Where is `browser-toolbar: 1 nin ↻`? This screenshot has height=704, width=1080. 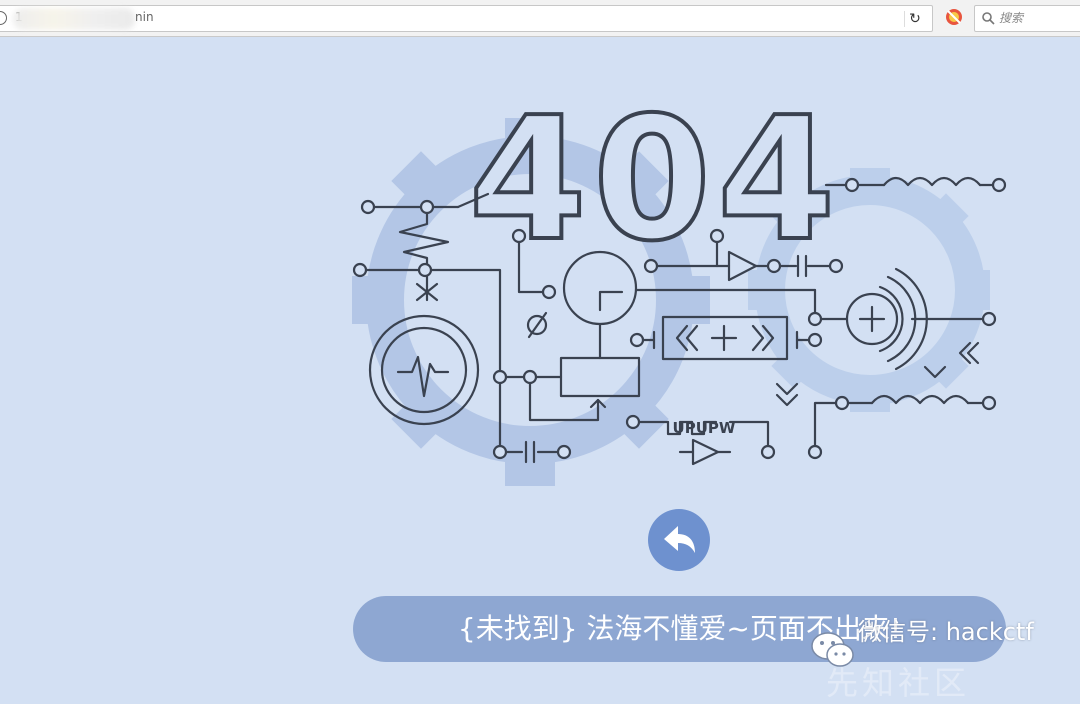
browser-toolbar: 1 nin ↻ is located at coordinates (540, 18).